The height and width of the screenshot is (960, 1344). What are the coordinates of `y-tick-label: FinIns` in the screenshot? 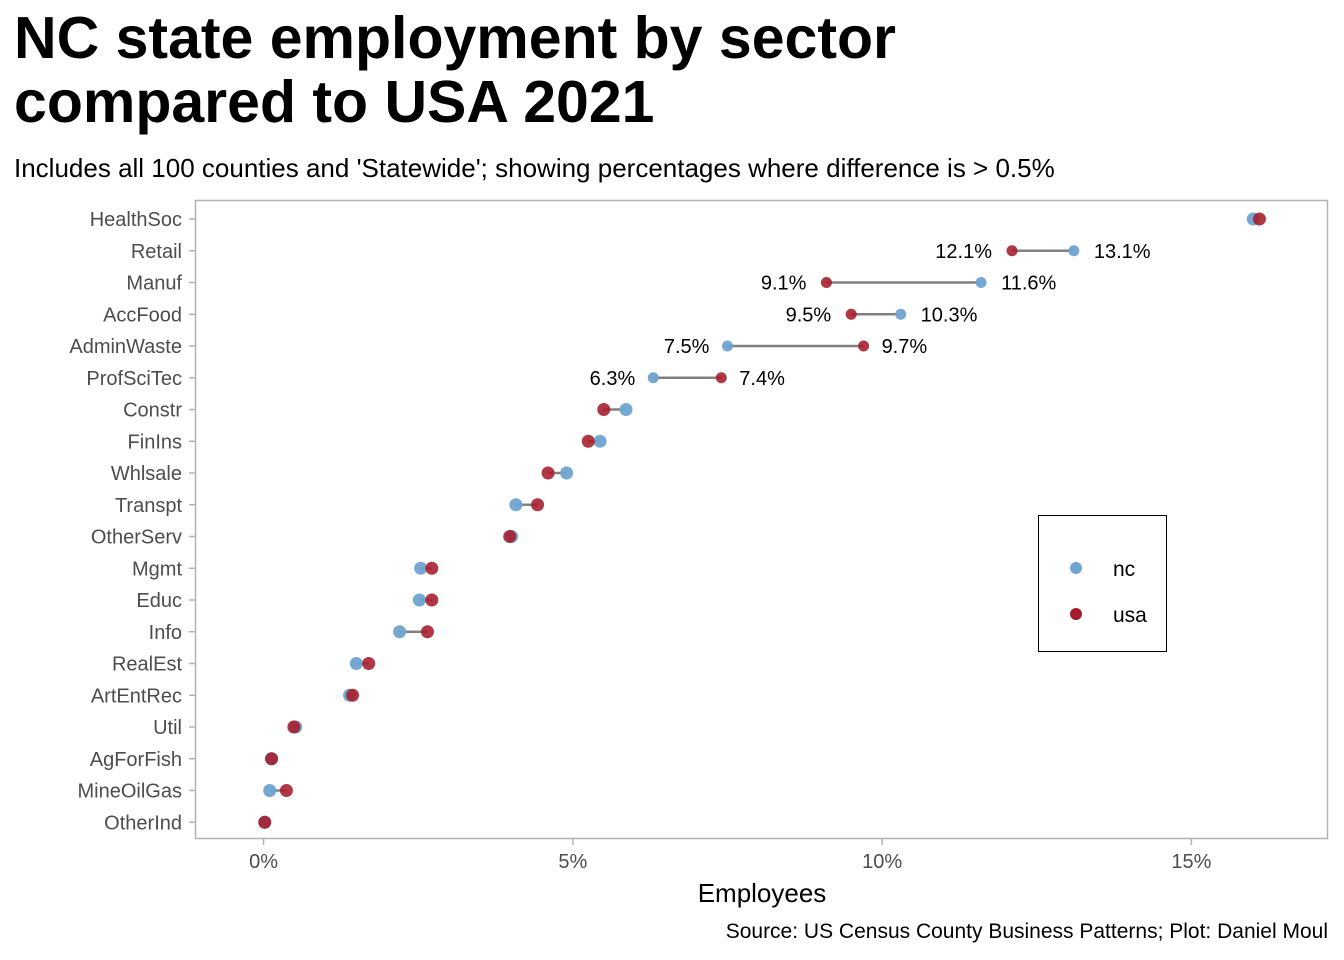 It's located at (155, 442).